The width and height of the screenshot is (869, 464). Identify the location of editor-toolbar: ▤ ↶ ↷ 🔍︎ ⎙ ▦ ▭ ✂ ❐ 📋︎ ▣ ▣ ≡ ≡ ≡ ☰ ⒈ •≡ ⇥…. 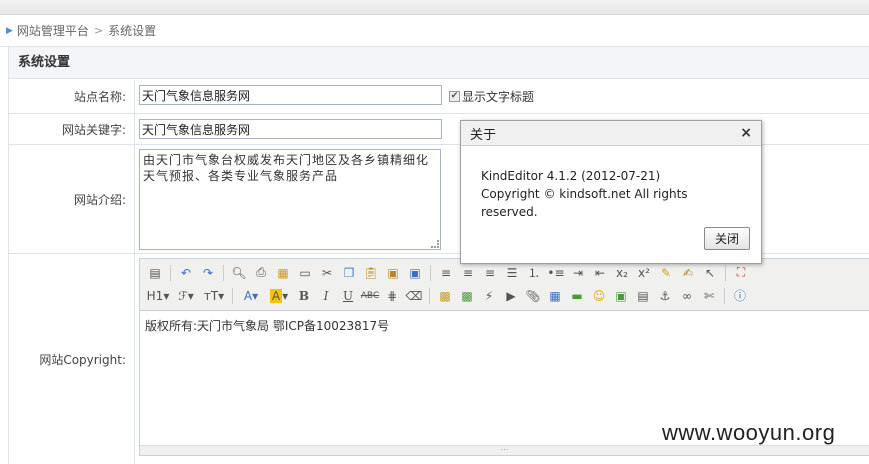
(504, 285).